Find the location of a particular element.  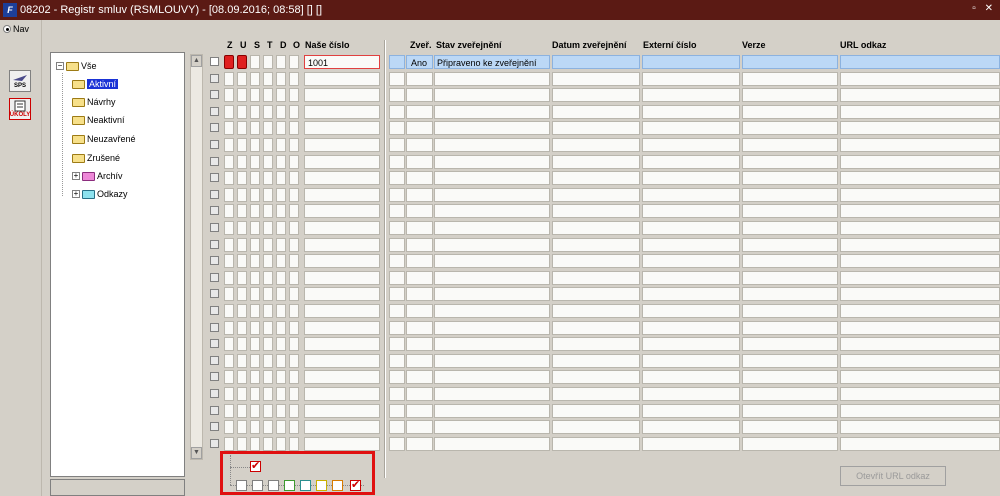

filter-checkbox-checked is located at coordinates (355, 484).